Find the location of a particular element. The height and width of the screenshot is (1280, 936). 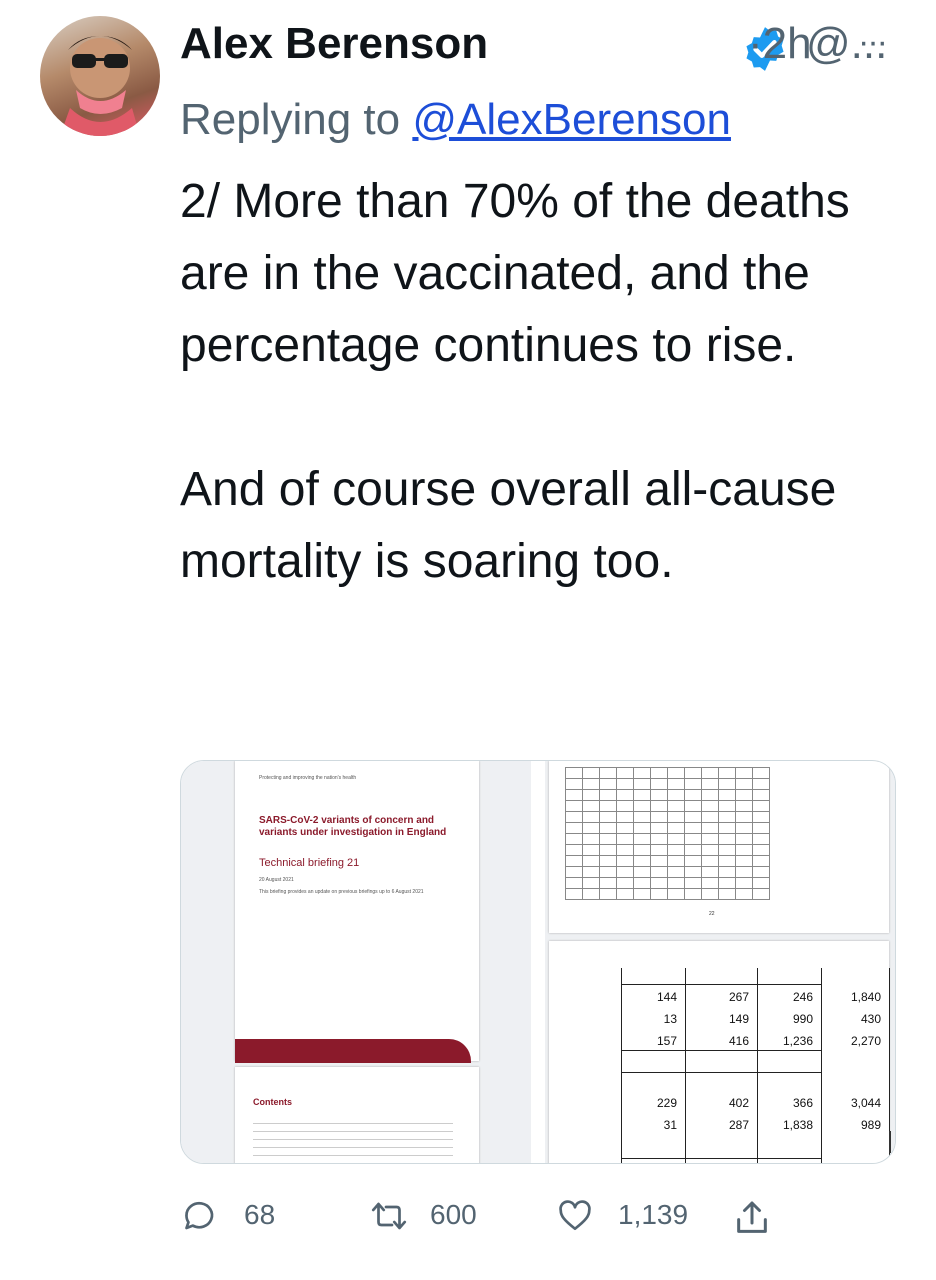

table-cell: 3,044 is located at coordinates (865, 1103).